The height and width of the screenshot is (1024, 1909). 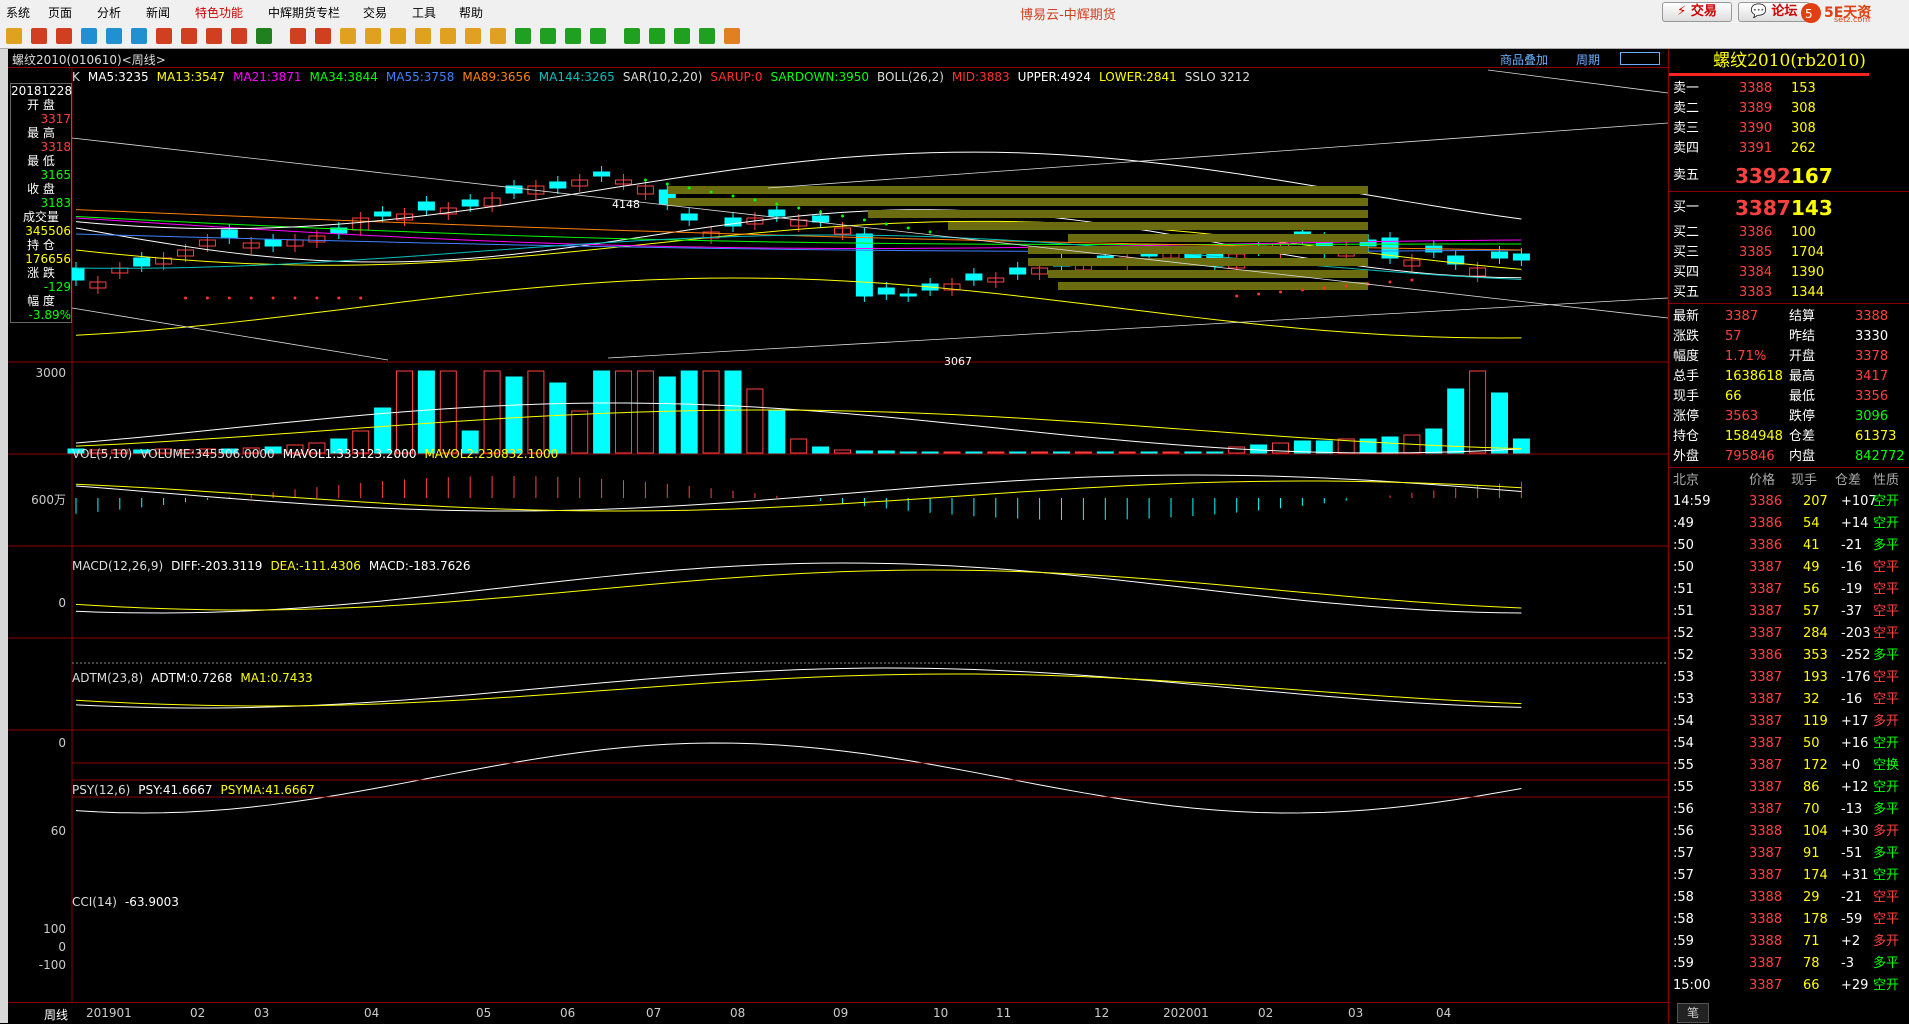 I want to click on trade-row: :56 3388 104 +30 多开, so click(x=1789, y=832).